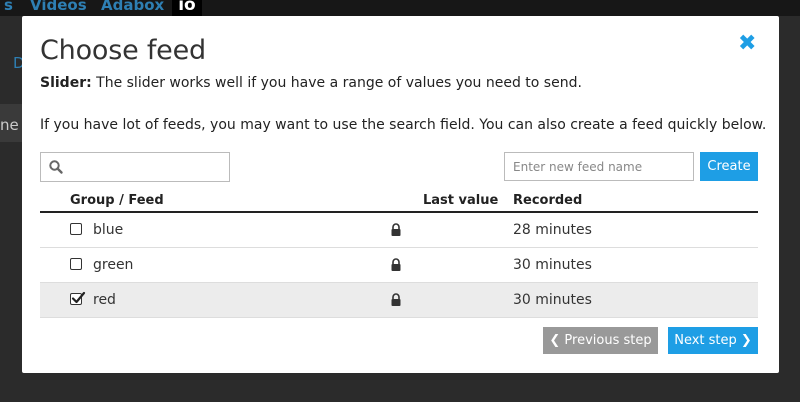 The image size is (800, 402). Describe the element at coordinates (147, 167) in the screenshot. I see `search-input` at that location.